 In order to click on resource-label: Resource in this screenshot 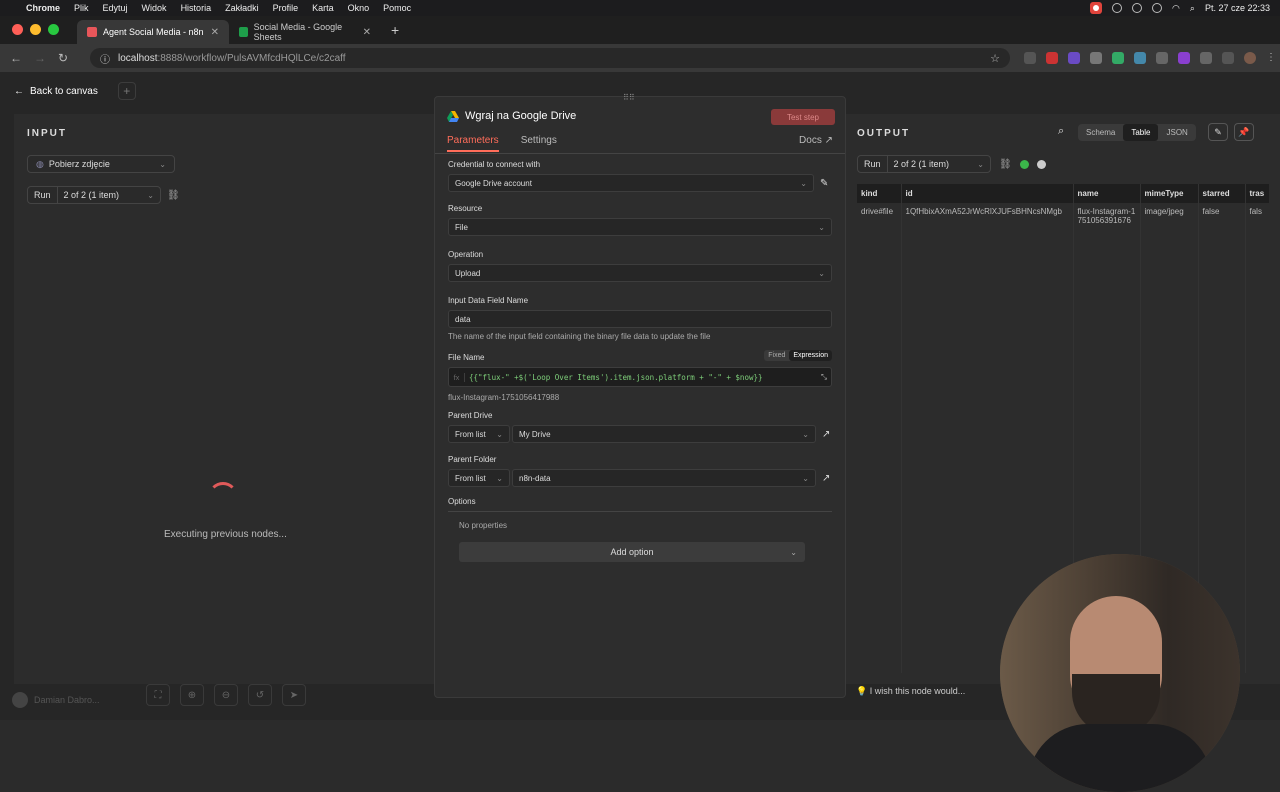, I will do `click(465, 208)`.